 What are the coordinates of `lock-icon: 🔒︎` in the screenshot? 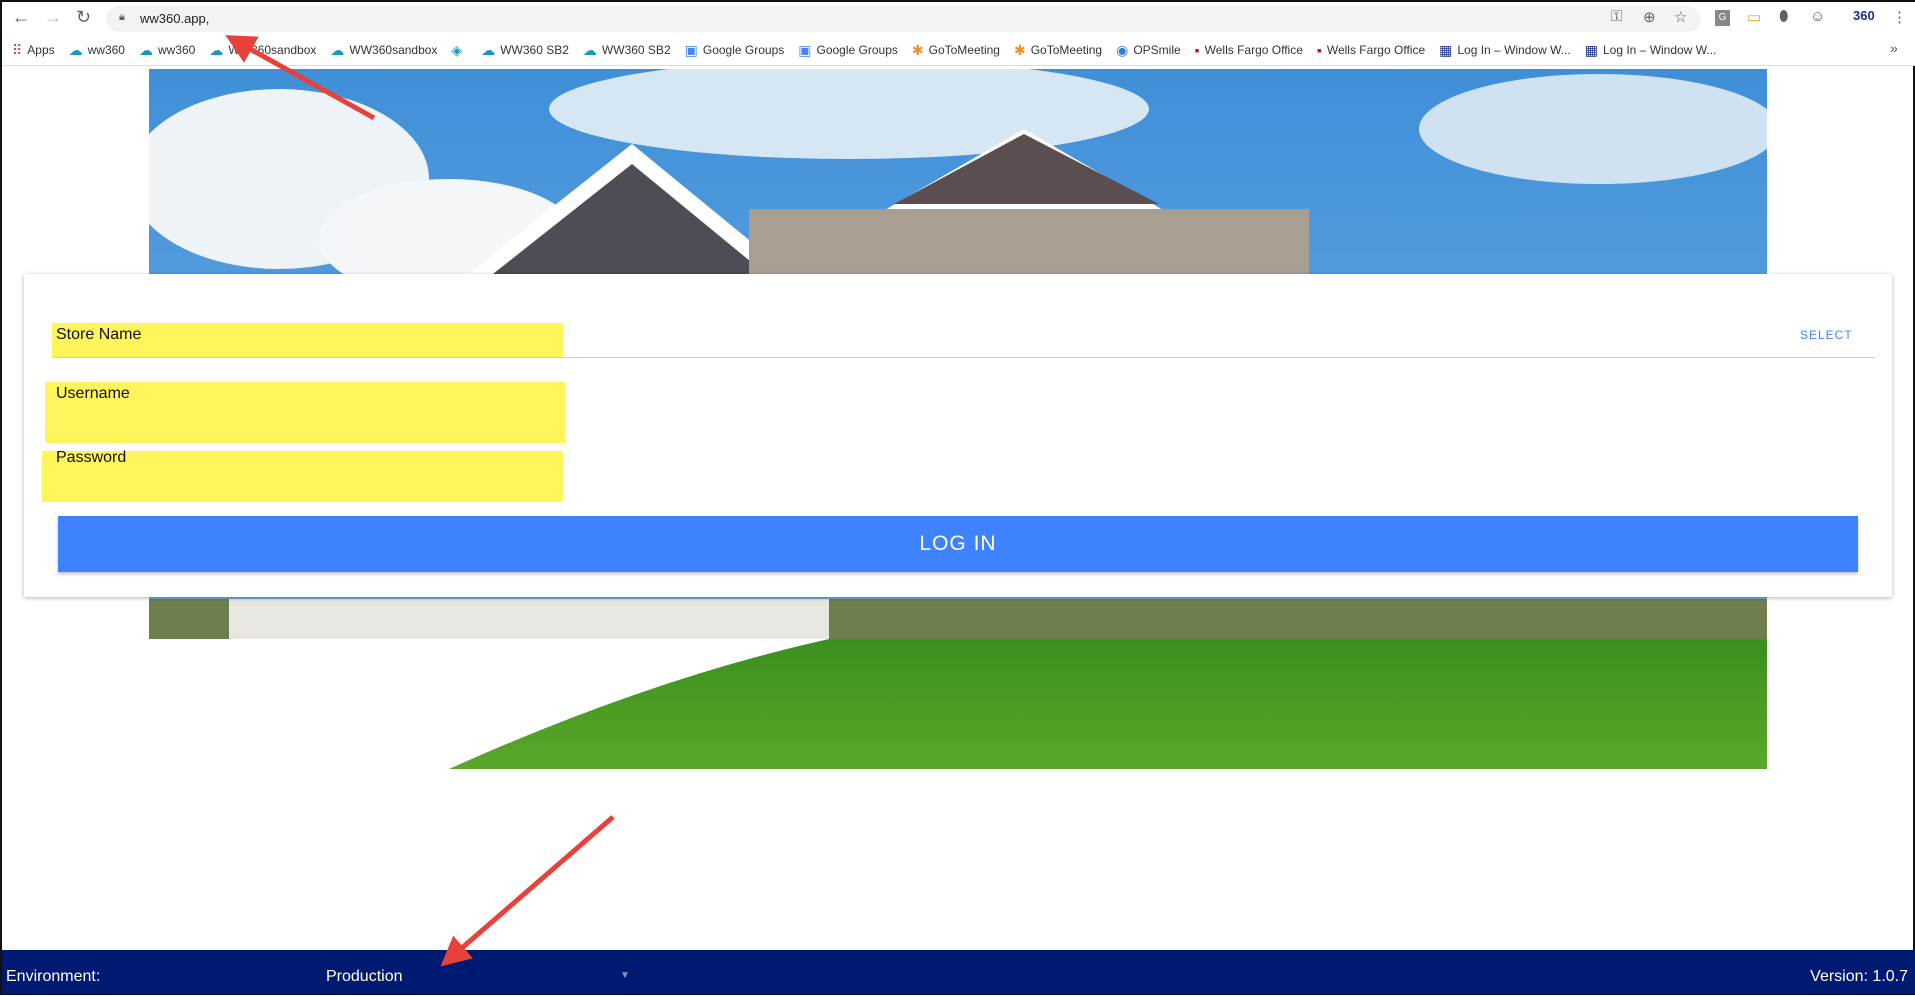 It's located at (122, 17).